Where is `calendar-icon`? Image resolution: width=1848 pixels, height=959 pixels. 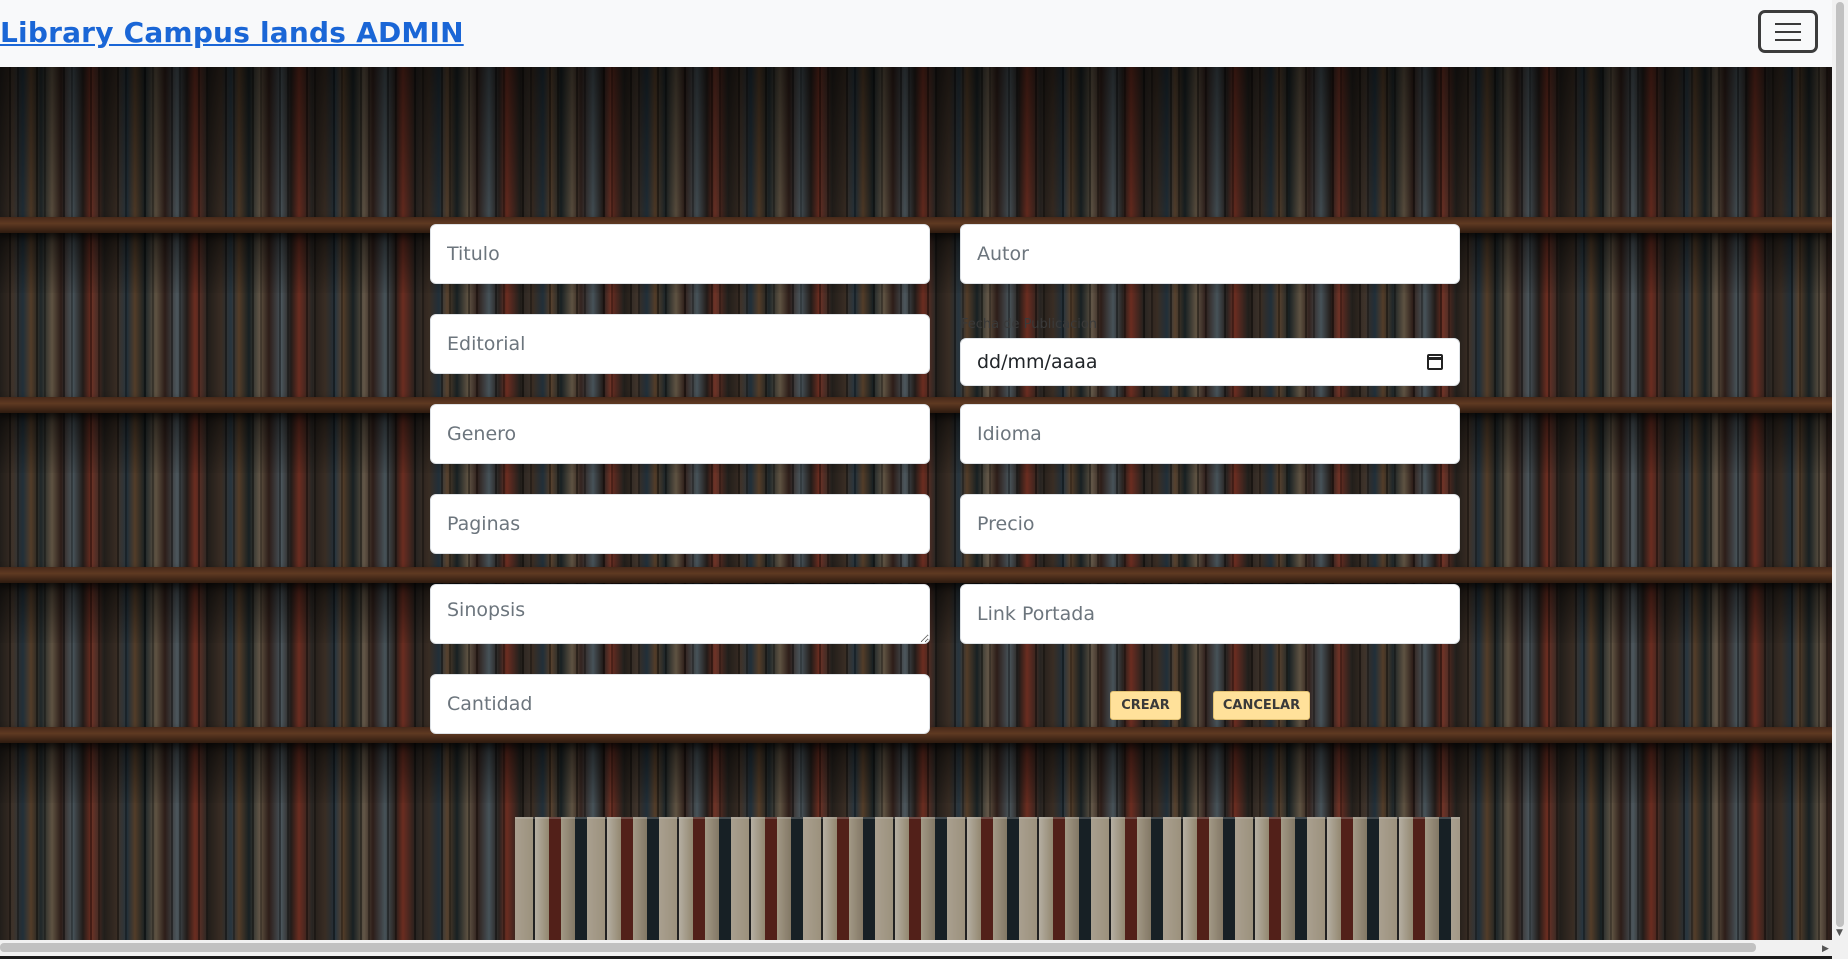 calendar-icon is located at coordinates (1435, 362).